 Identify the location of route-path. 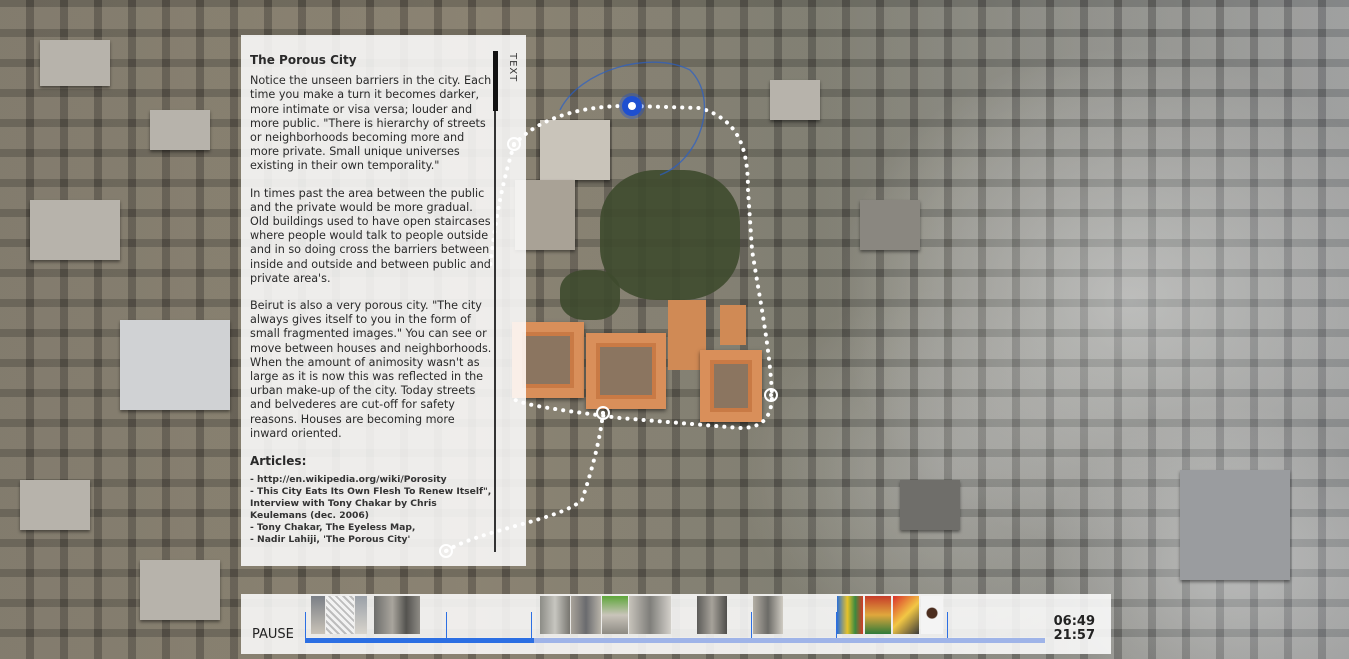
(642, 267).